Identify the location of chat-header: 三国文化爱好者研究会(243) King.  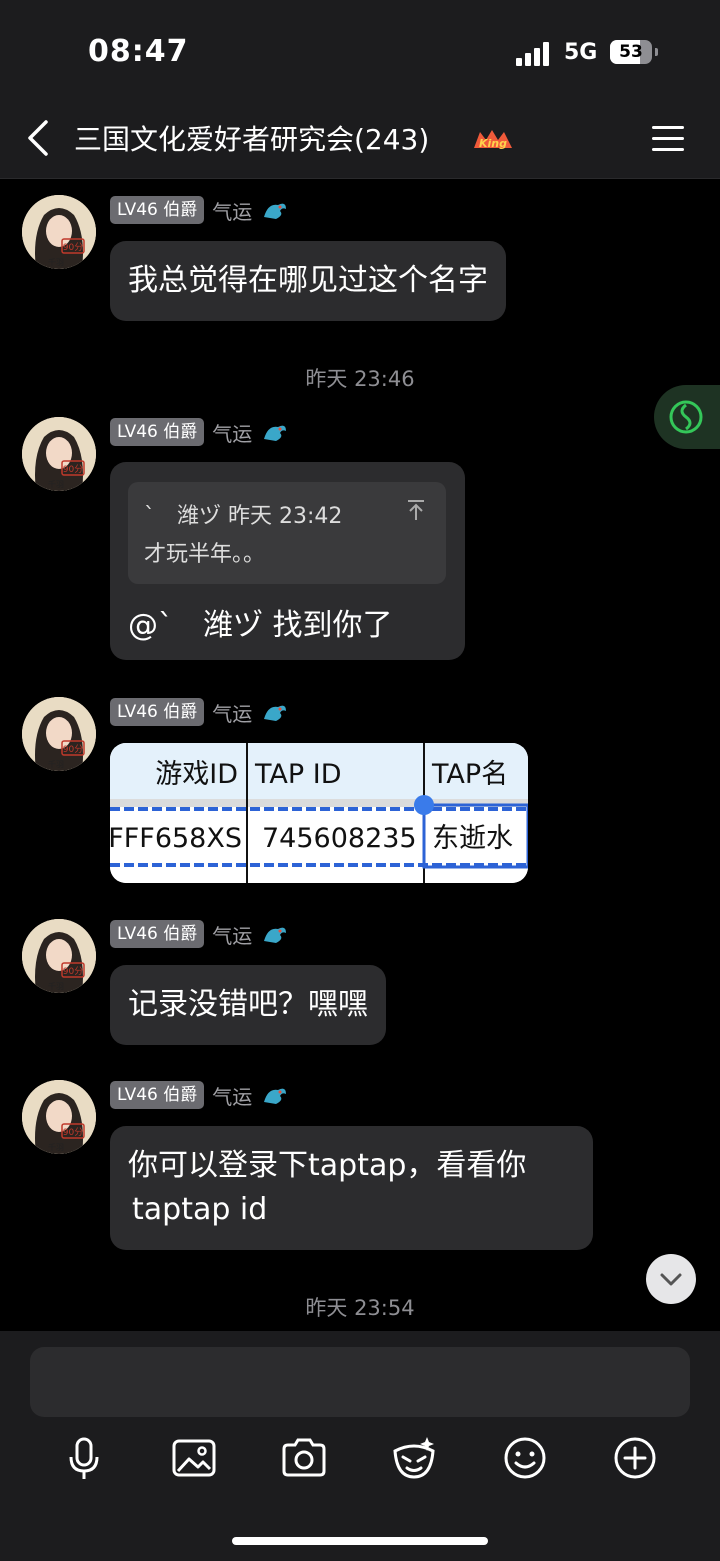
(360, 139).